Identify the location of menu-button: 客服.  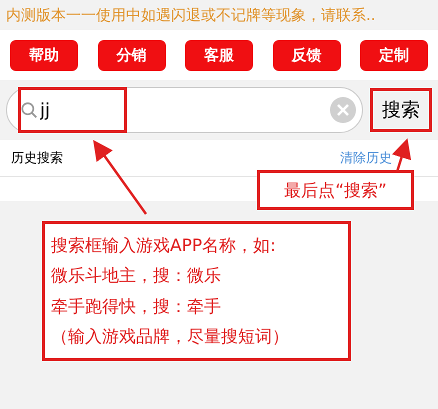
(219, 55).